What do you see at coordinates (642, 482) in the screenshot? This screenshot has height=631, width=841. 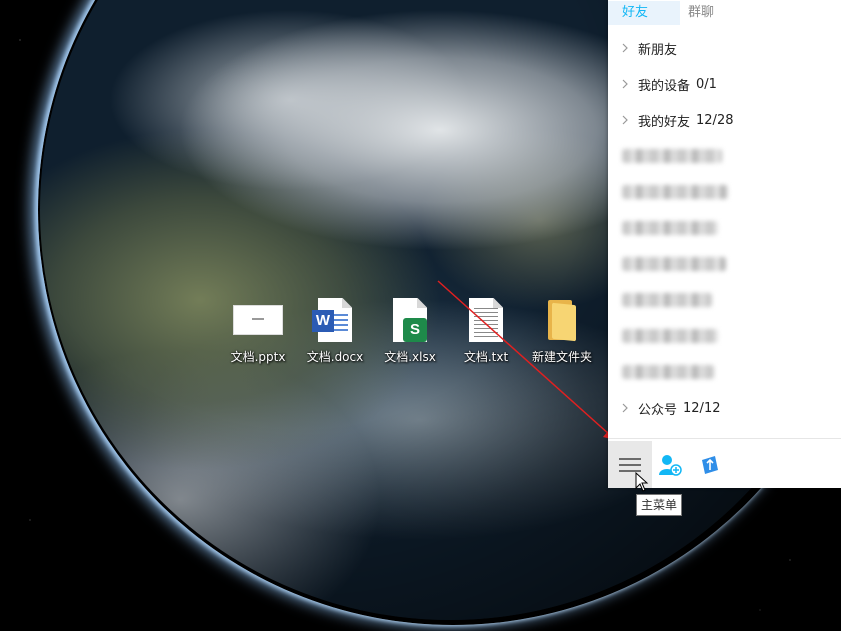 I see `mouse-cursor-icon` at bounding box center [642, 482].